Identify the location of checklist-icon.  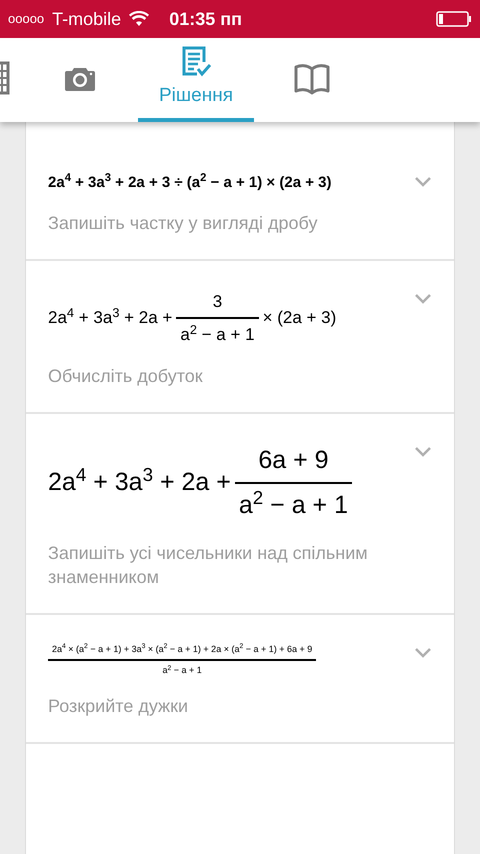
(196, 62).